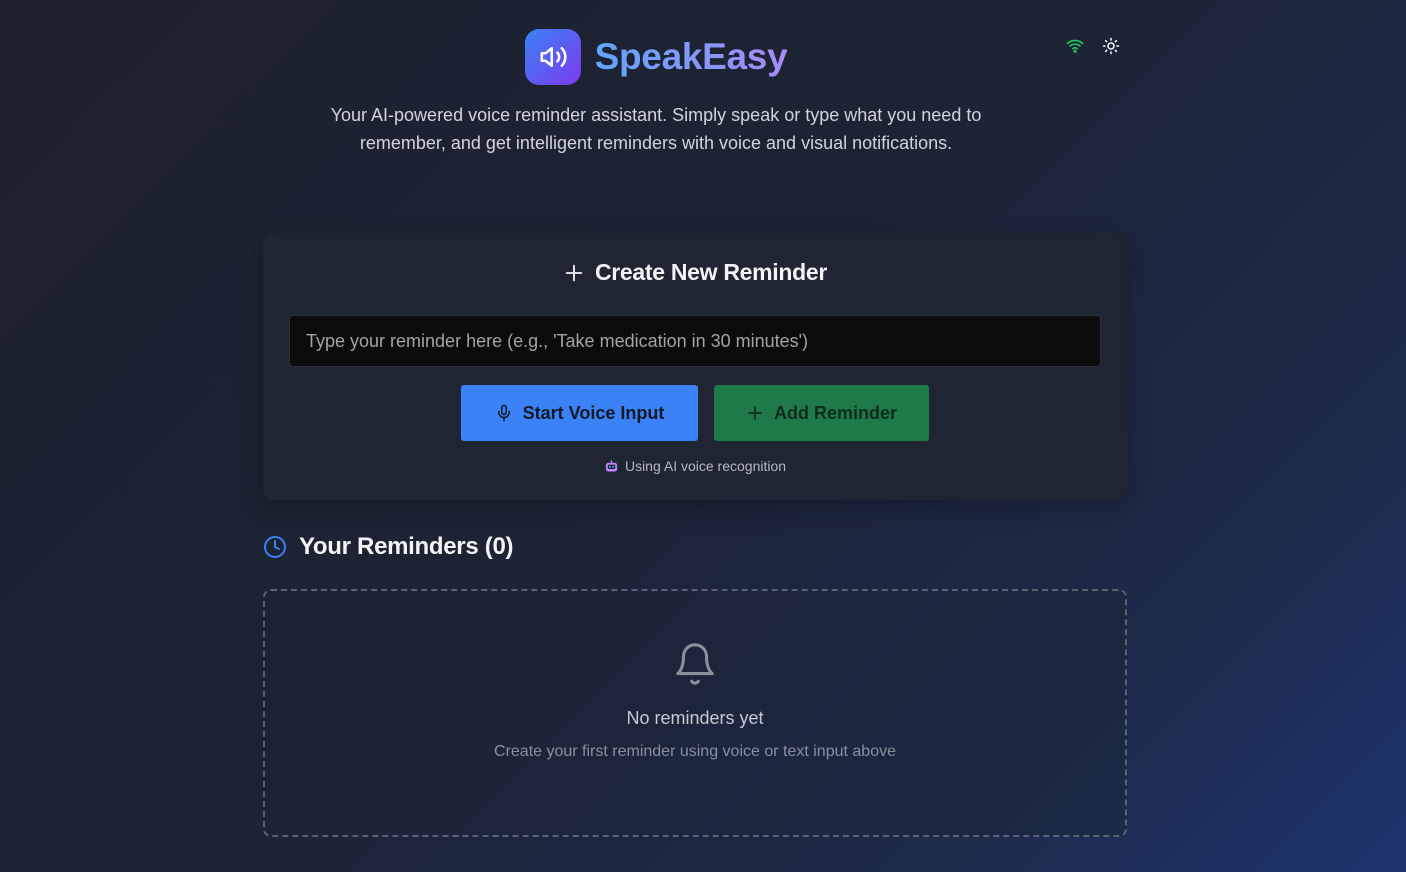 This screenshot has height=872, width=1406. Describe the element at coordinates (705, 466) in the screenshot. I see `ai-voice-note-text: Using AI voice recognition` at that location.